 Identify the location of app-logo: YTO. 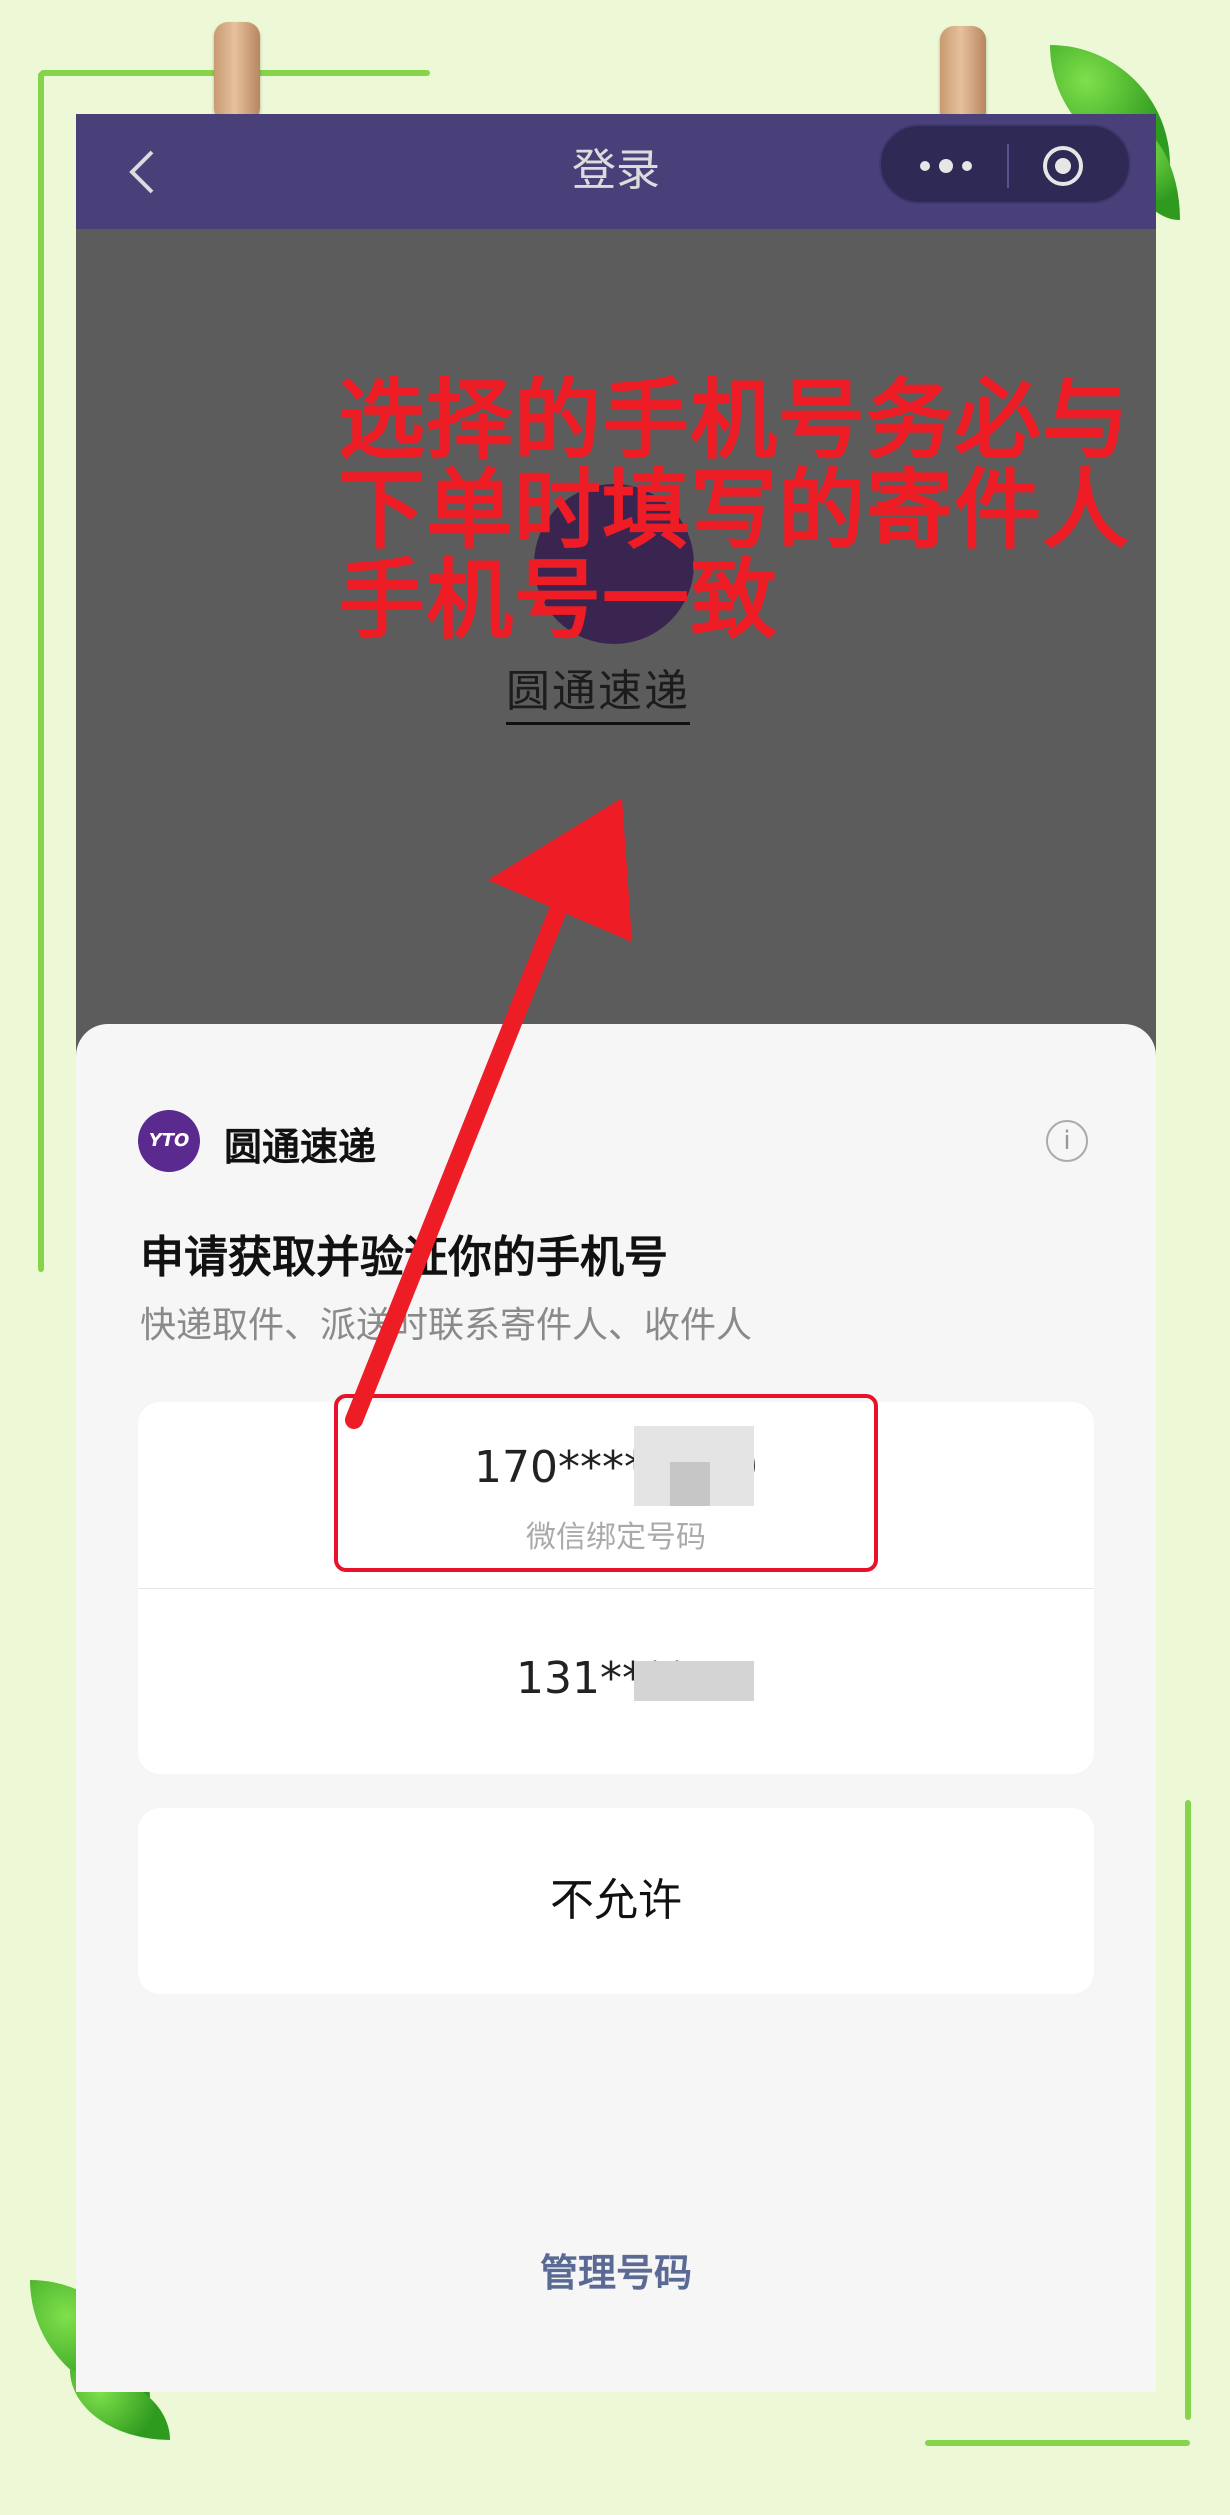
(169, 1141).